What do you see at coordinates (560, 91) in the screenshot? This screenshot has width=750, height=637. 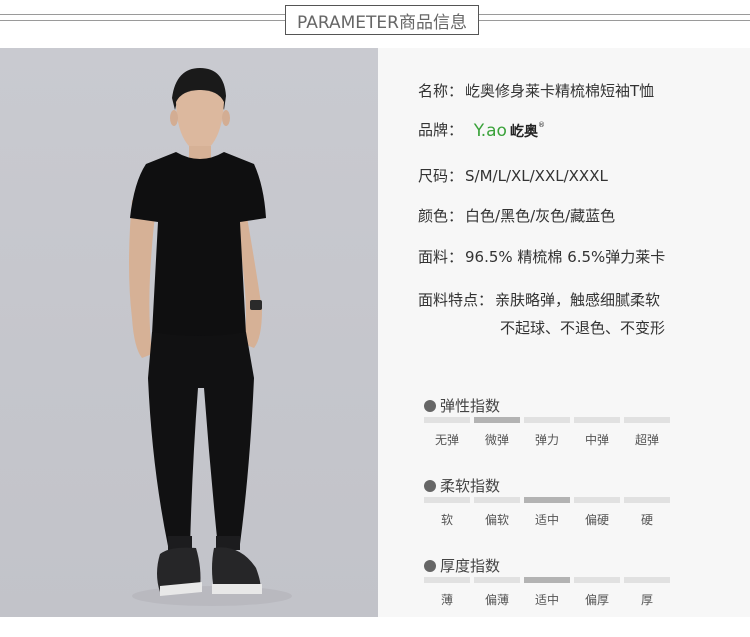 I see `name-value: 屹奥修身莱卡精梳棉短袖T恤` at bounding box center [560, 91].